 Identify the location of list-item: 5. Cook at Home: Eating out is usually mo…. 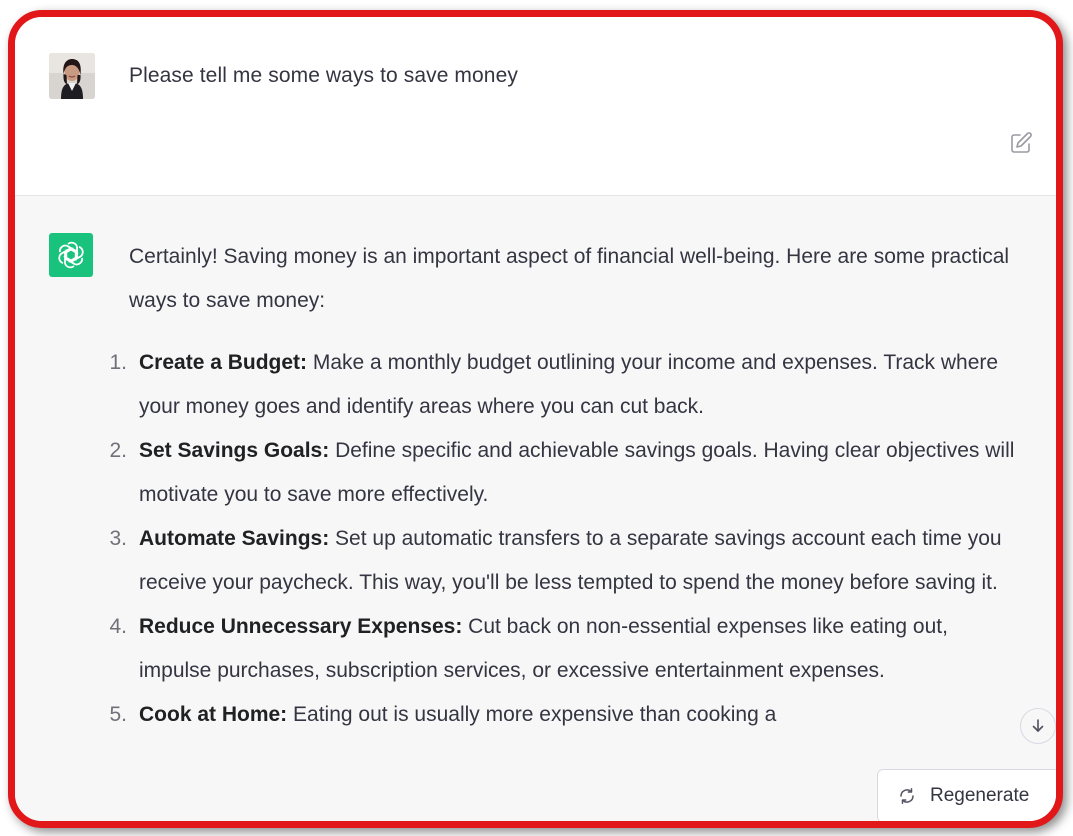
(564, 715).